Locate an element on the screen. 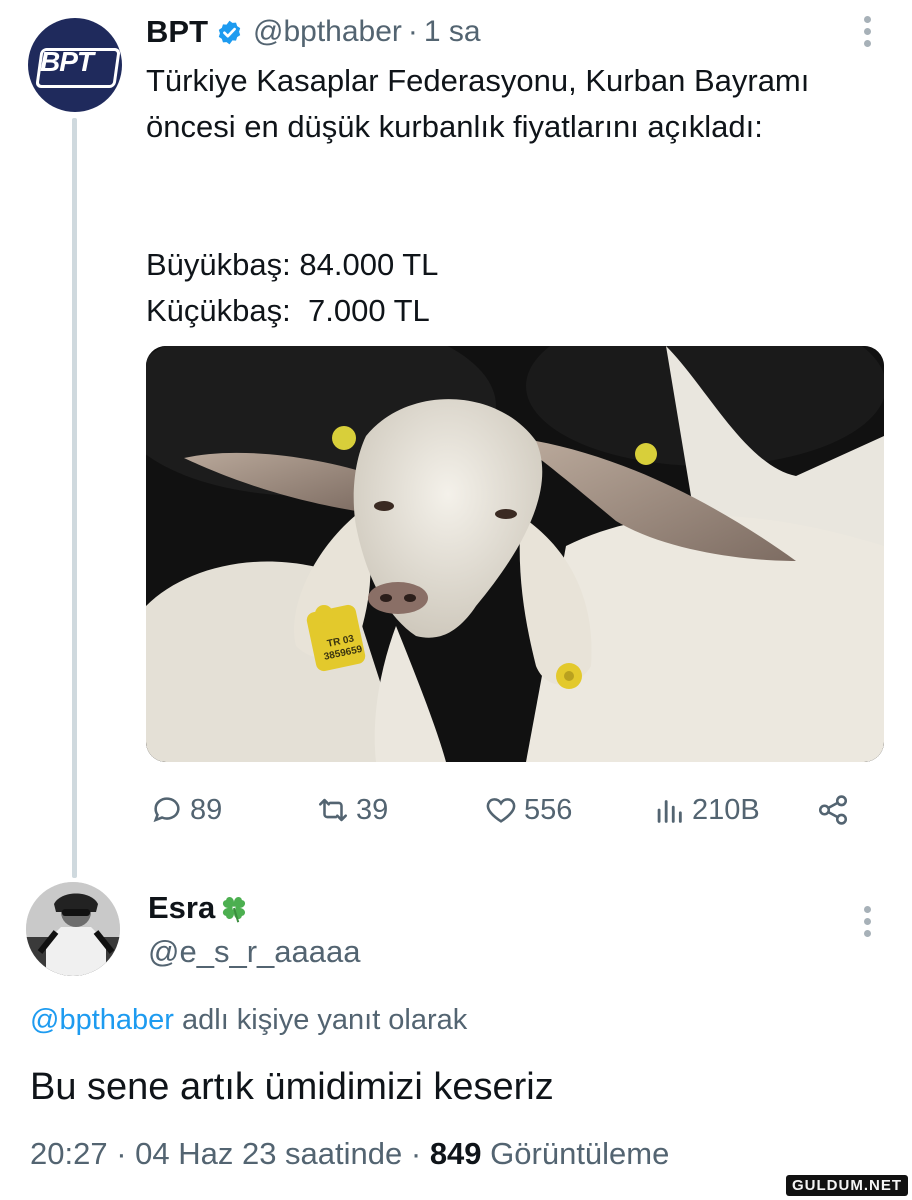  reply-more-options-icon is located at coordinates (867, 921).